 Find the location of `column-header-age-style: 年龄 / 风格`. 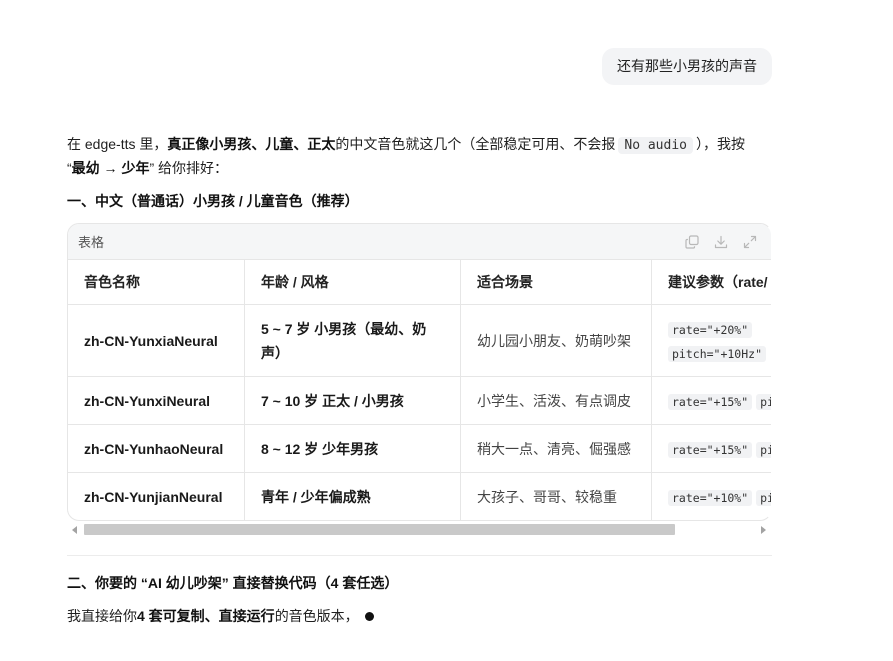

column-header-age-style: 年龄 / 风格 is located at coordinates (353, 282).